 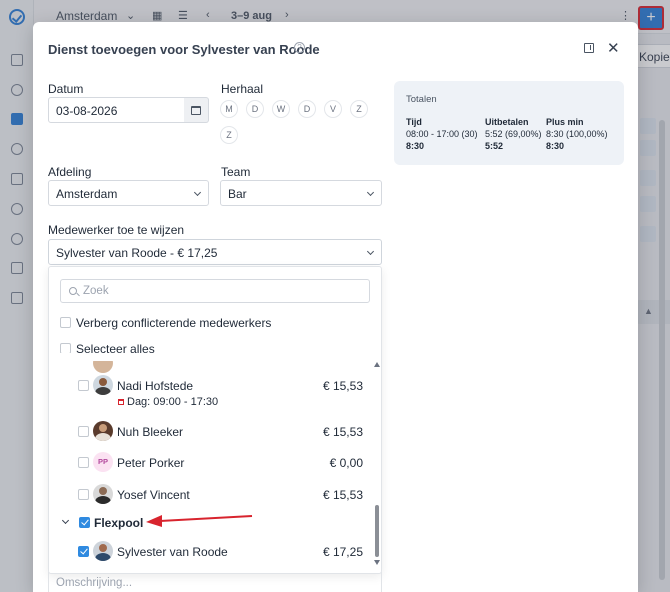 What do you see at coordinates (229, 109) in the screenshot?
I see `weekday-toggle: M` at bounding box center [229, 109].